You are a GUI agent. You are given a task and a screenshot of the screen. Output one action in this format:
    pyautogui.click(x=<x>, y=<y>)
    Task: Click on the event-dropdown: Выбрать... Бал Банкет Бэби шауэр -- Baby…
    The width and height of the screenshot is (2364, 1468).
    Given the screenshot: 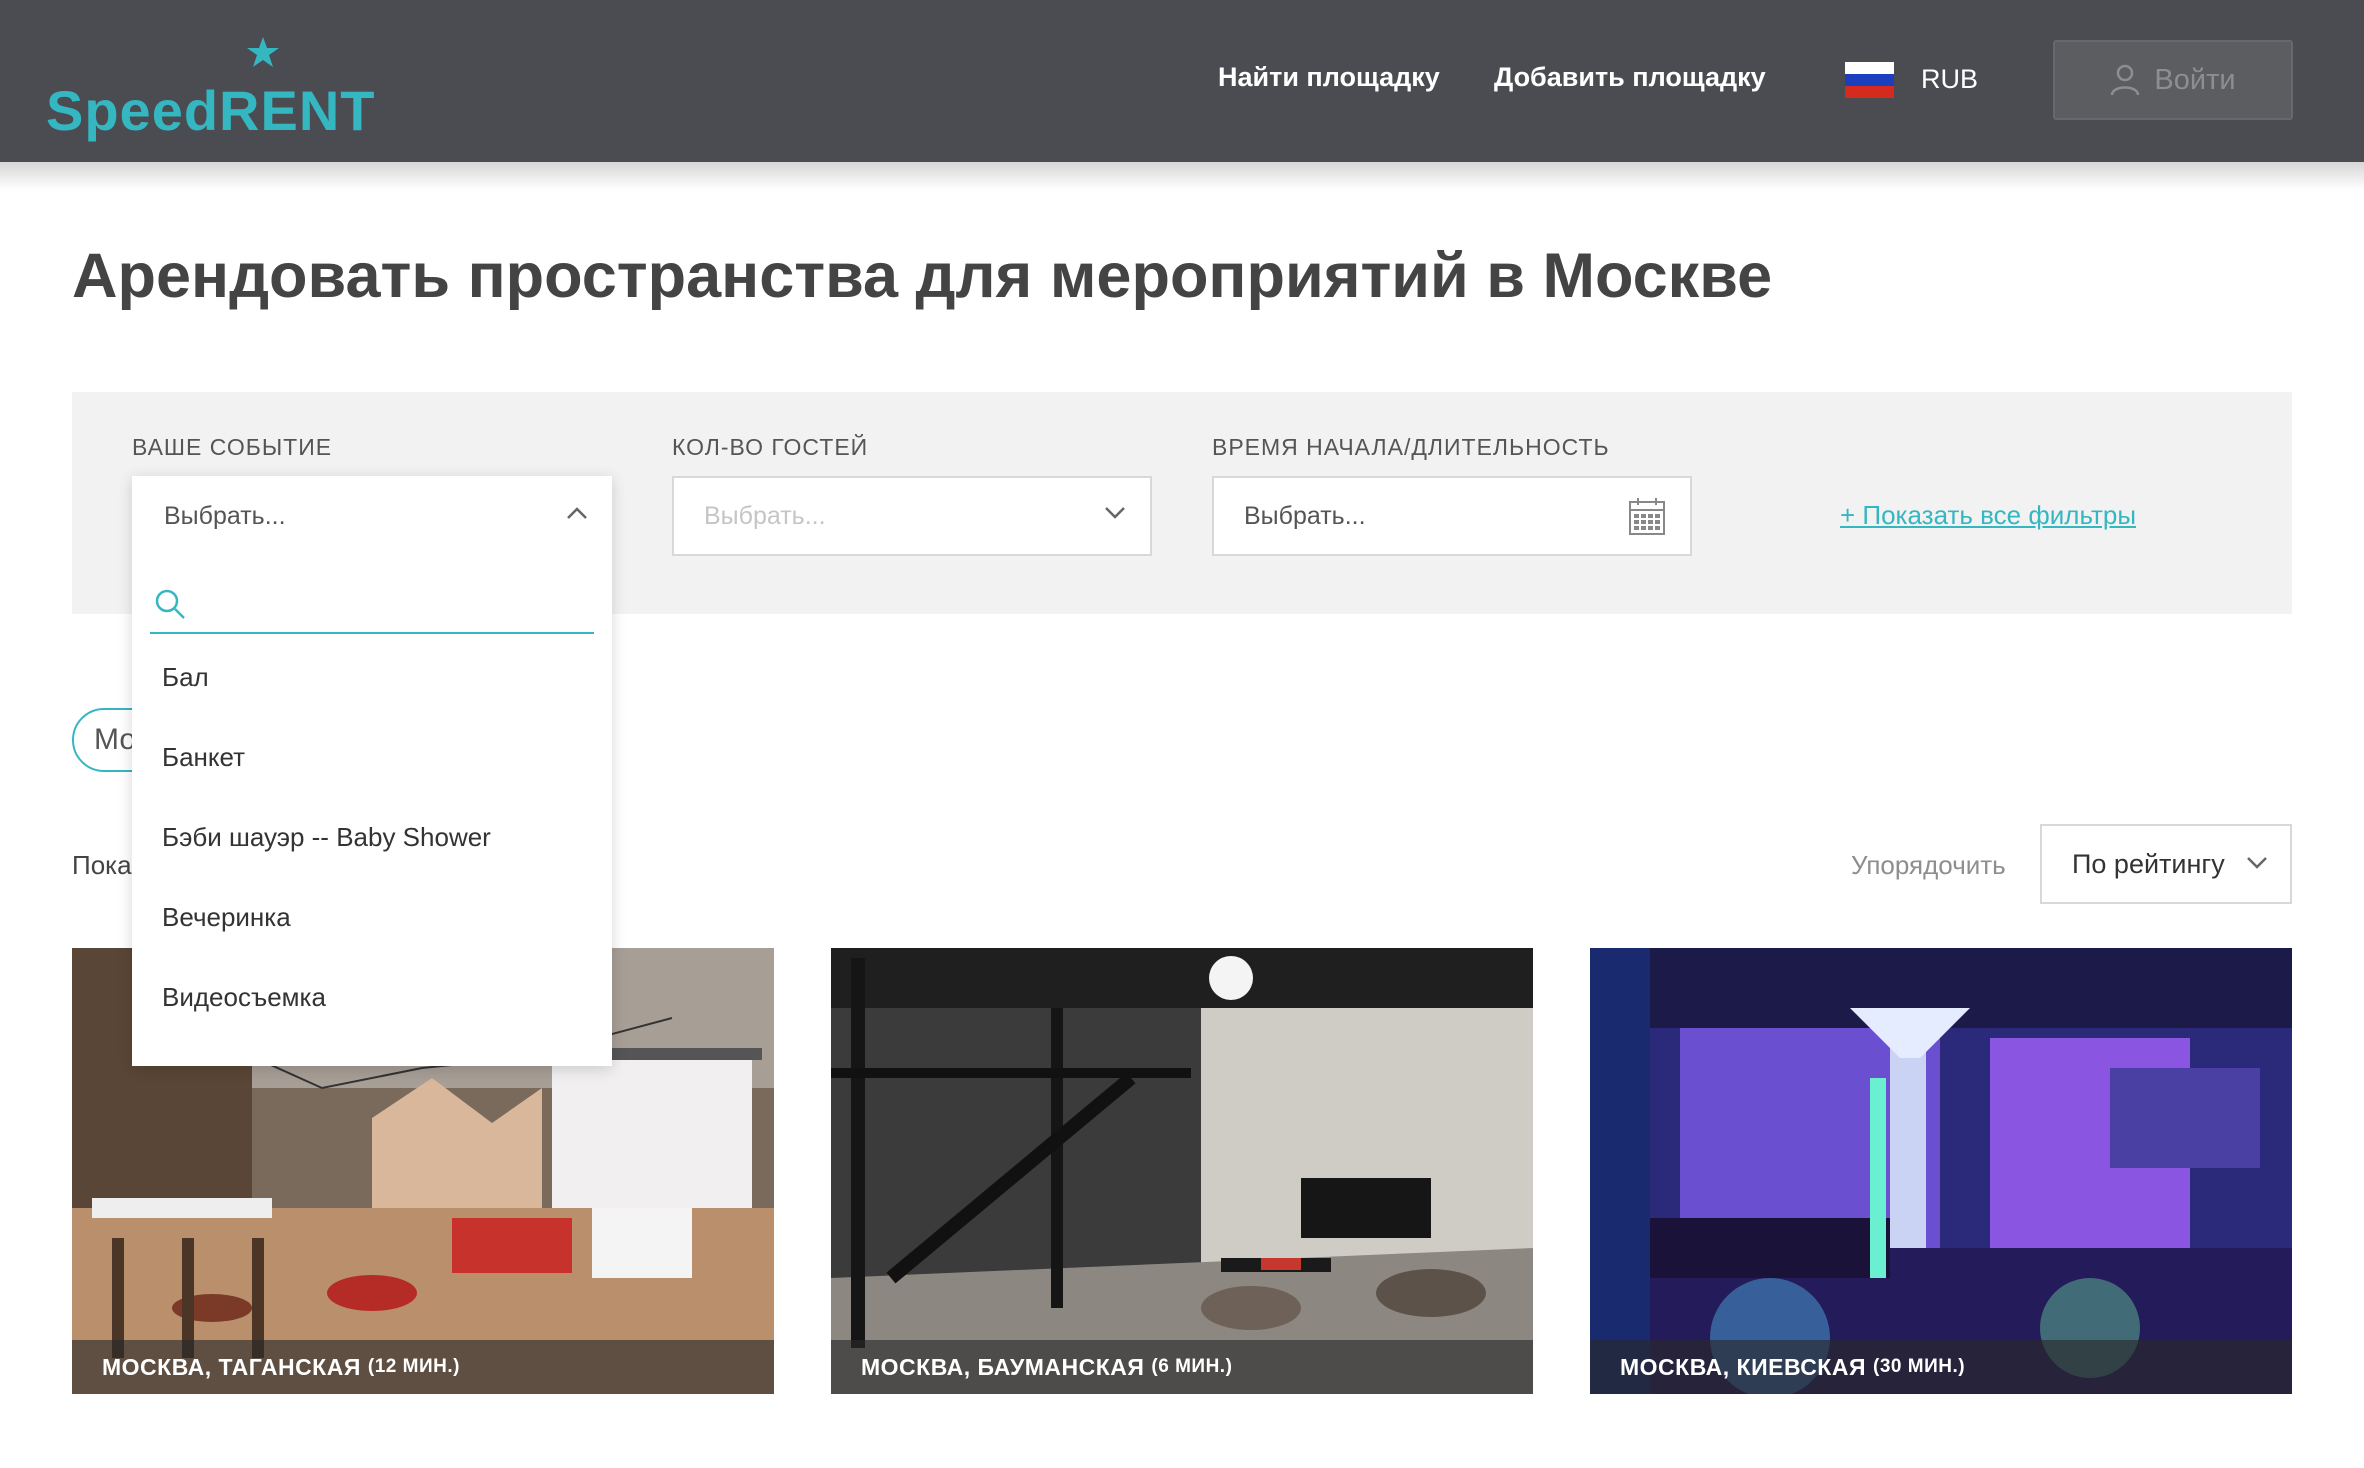 What is the action you would take?
    pyautogui.click(x=372, y=771)
    